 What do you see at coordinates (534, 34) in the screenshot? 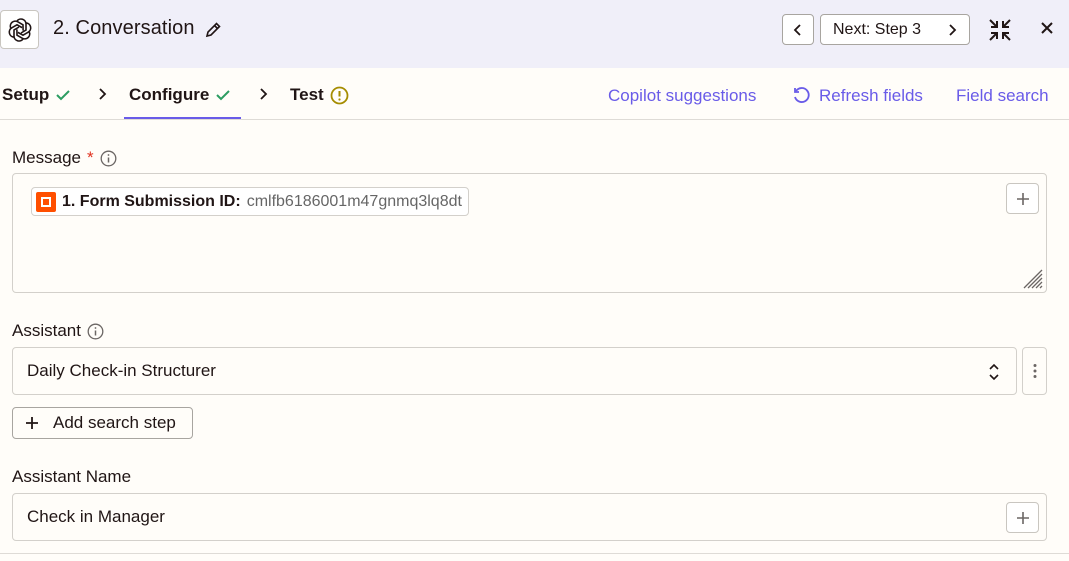
I see `step-header: 2. Conversation Next: Step 3` at bounding box center [534, 34].